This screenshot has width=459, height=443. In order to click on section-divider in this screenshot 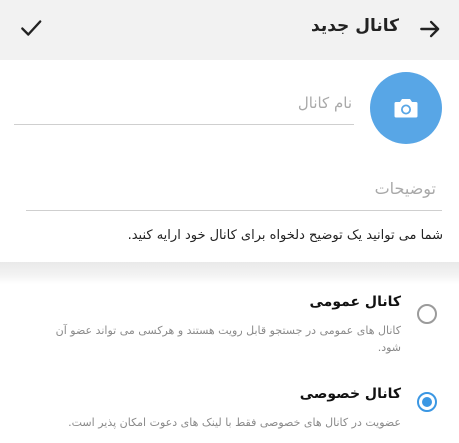, I will do `click(229, 273)`.